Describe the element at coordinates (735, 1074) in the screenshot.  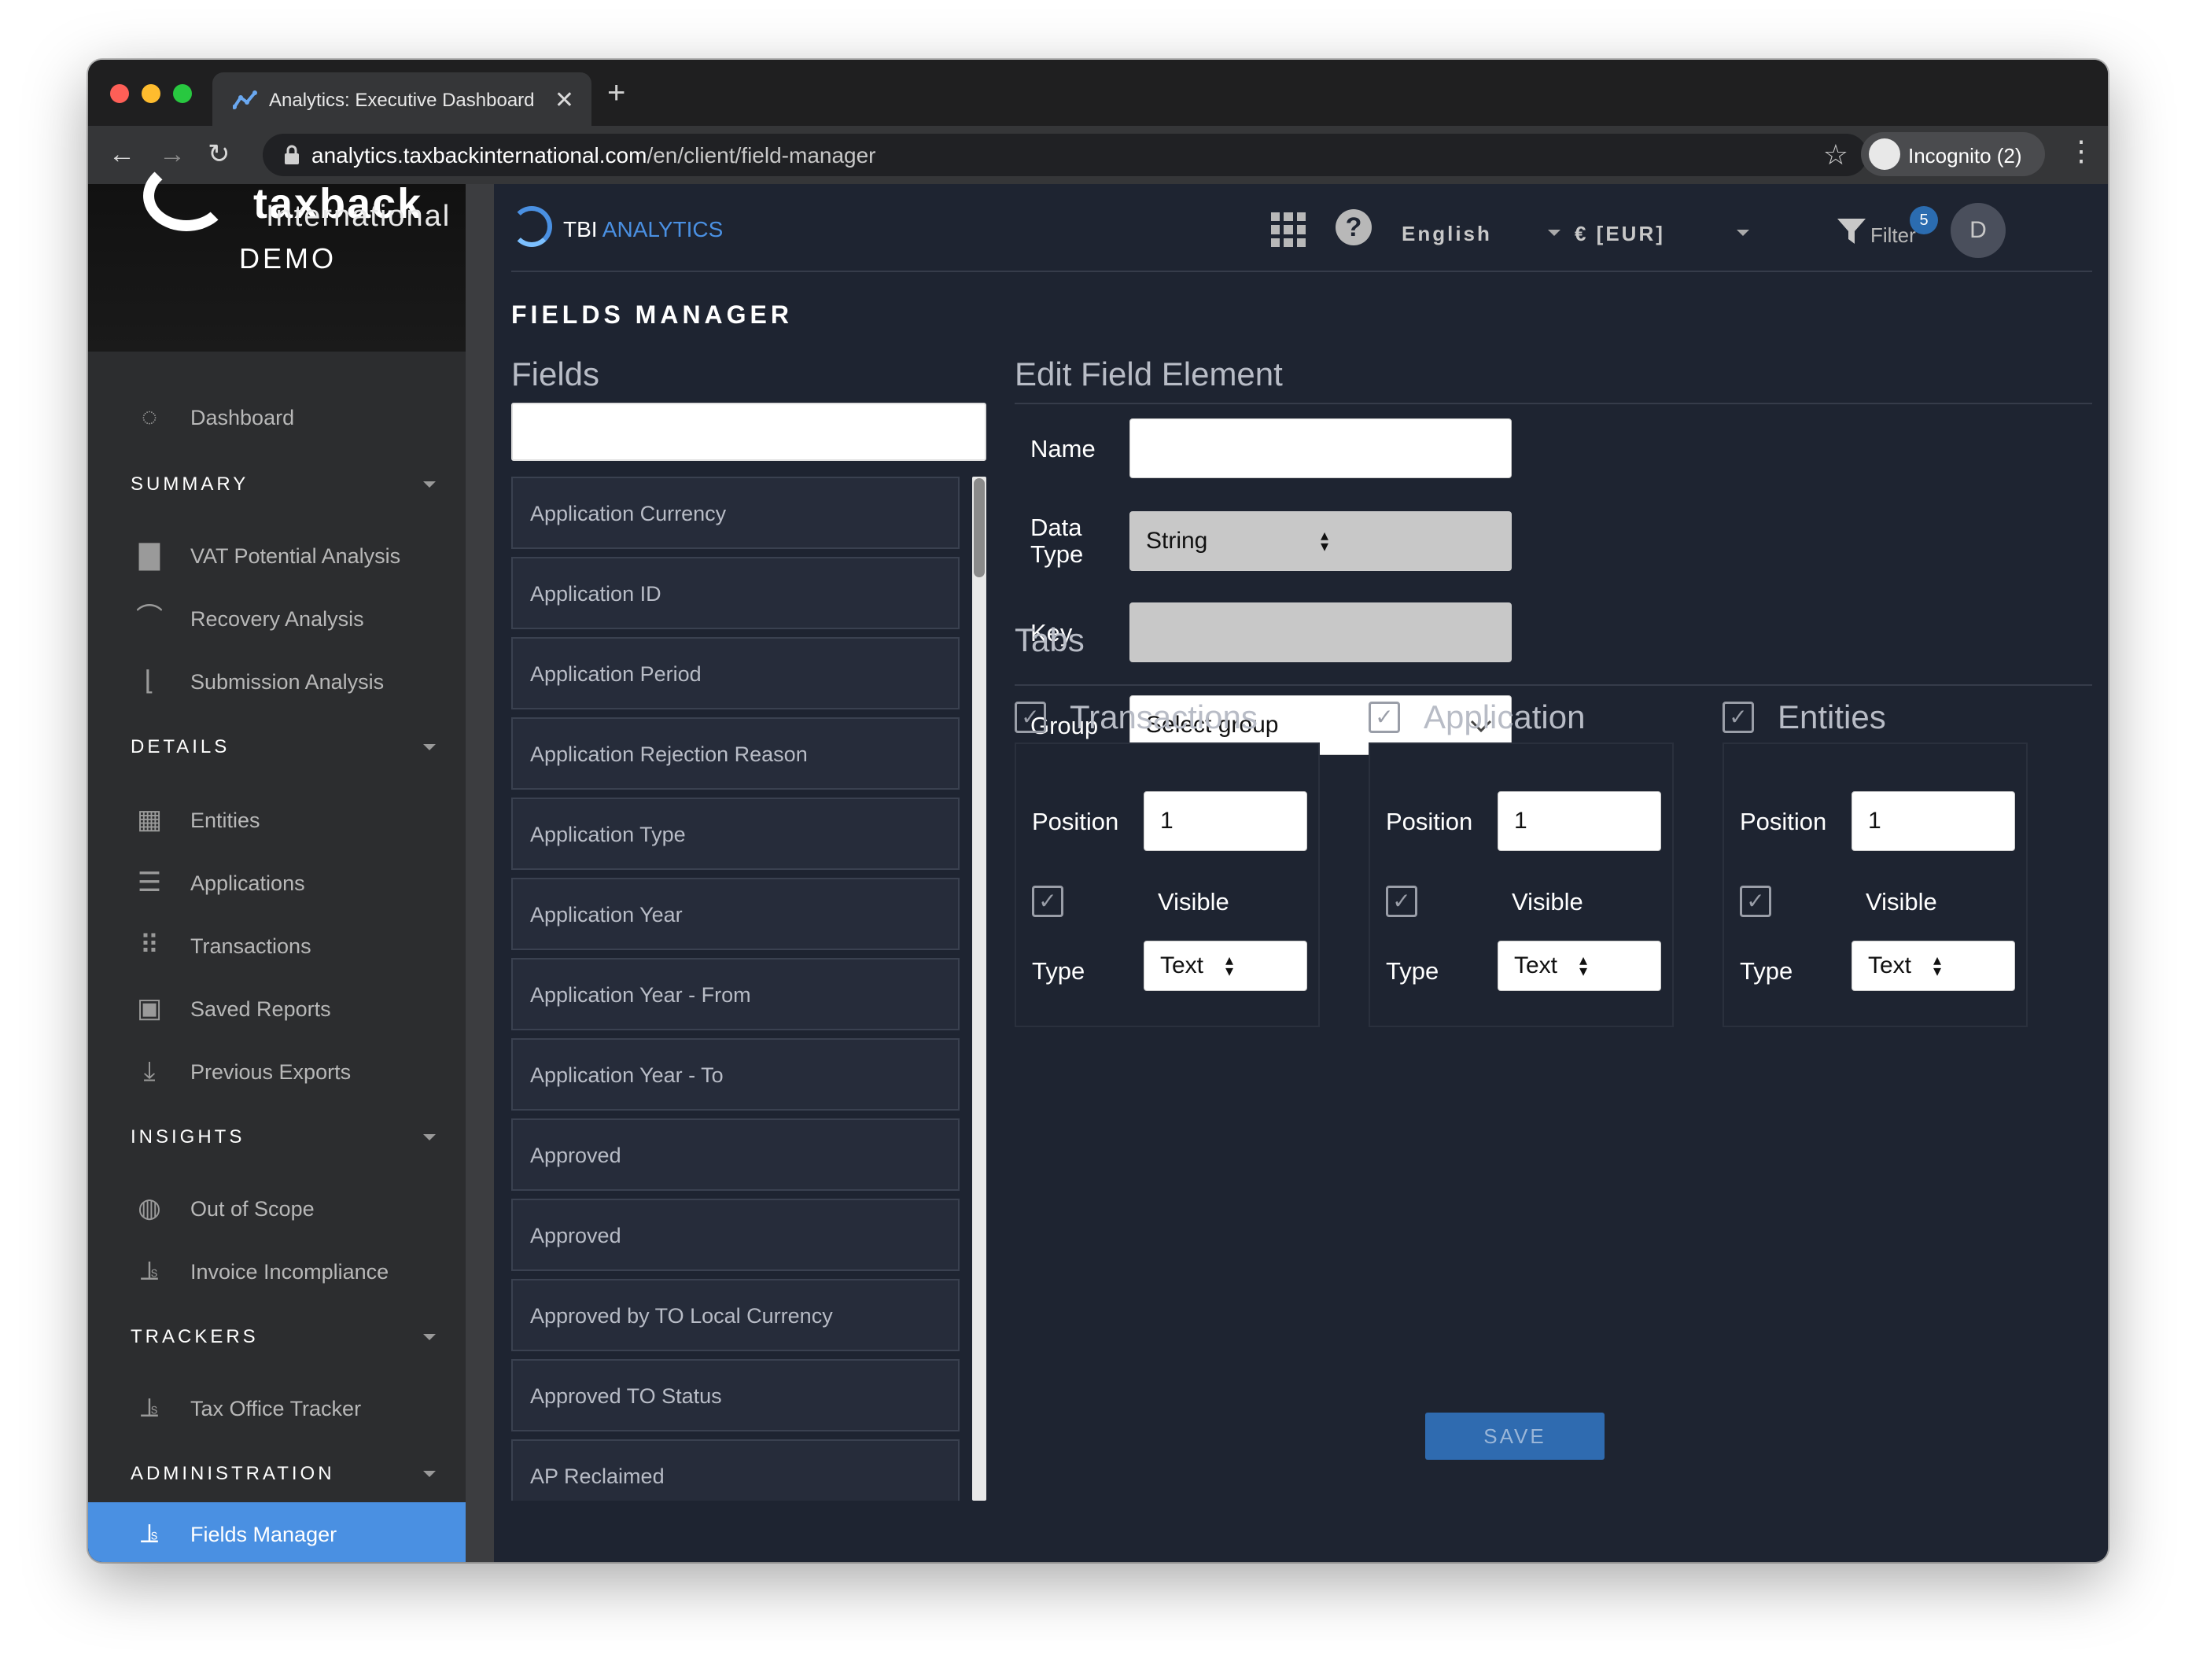
I see `field-list-item: Application Year - To` at that location.